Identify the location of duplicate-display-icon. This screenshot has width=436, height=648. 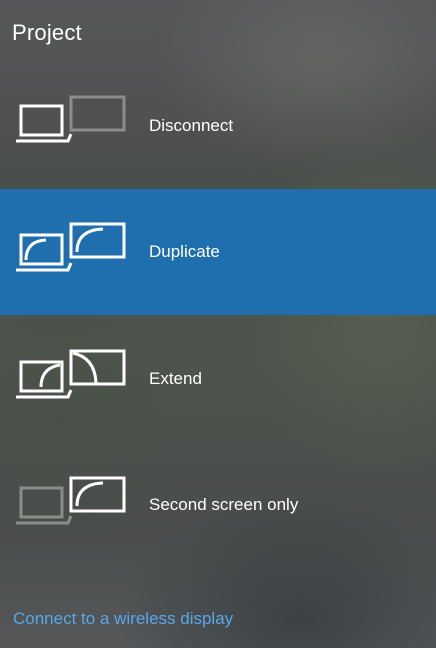
(72, 252).